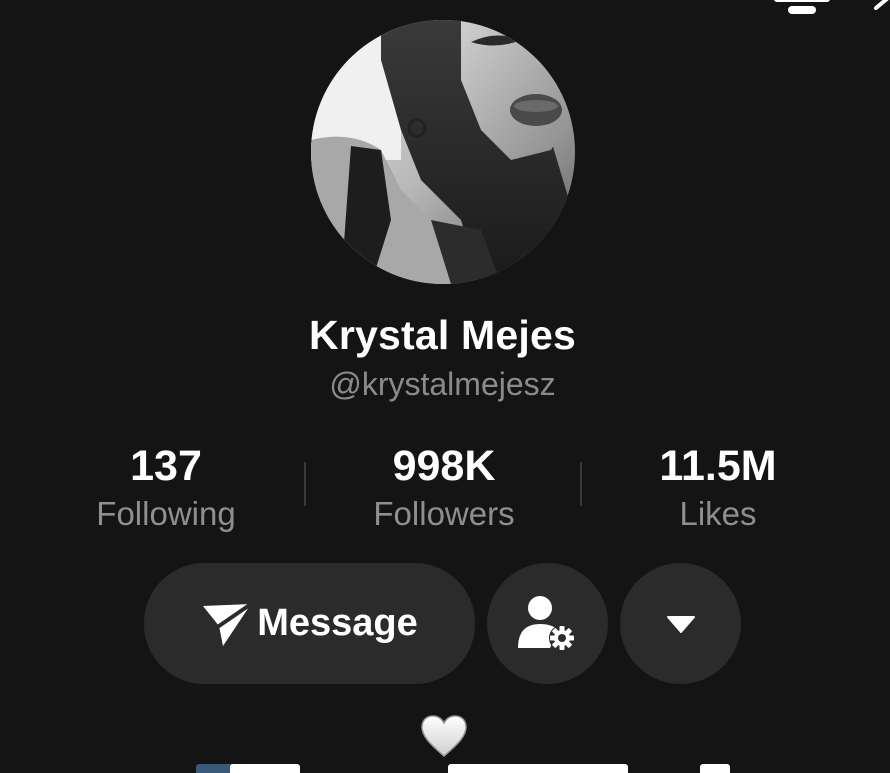  I want to click on likes-label: Likes, so click(718, 513).